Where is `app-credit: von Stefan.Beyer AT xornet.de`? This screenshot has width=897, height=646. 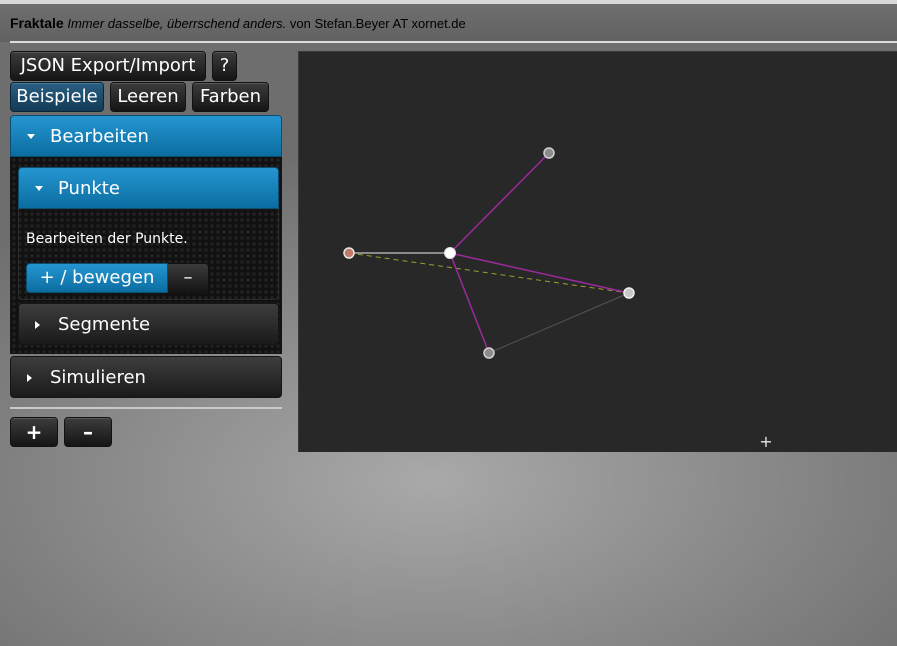
app-credit: von Stefan.Beyer AT xornet.de is located at coordinates (377, 23).